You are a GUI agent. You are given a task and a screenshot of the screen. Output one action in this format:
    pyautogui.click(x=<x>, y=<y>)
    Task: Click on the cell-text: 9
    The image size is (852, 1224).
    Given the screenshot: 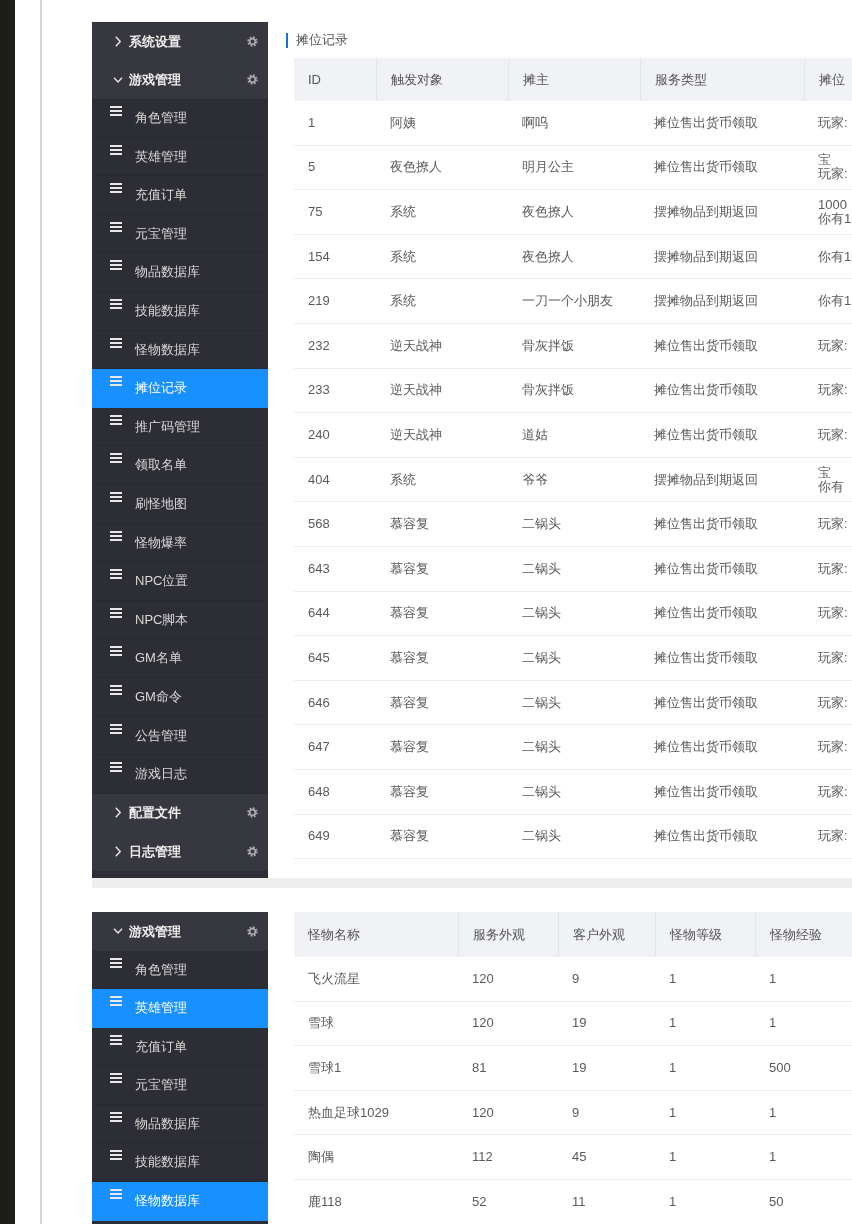 What is the action you would take?
    pyautogui.click(x=576, y=1112)
    